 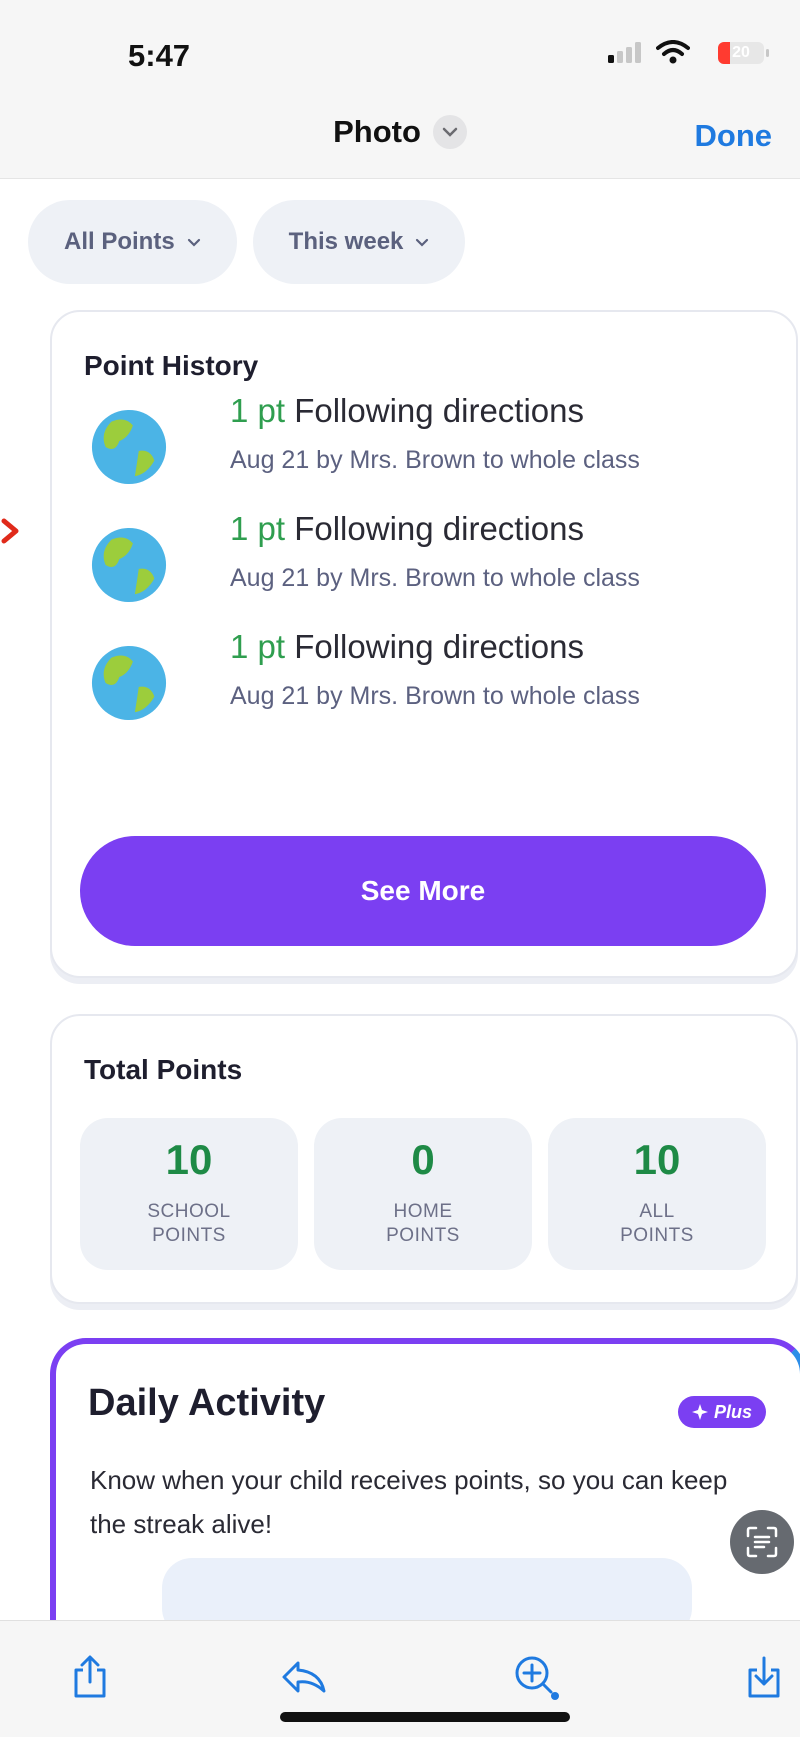 I want to click on done-button: Done, so click(x=734, y=136).